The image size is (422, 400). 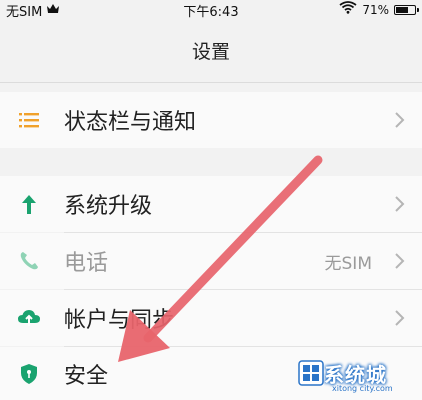 I want to click on settings-item-status-bar-notifications: 状态栏与通知, so click(x=211, y=120).